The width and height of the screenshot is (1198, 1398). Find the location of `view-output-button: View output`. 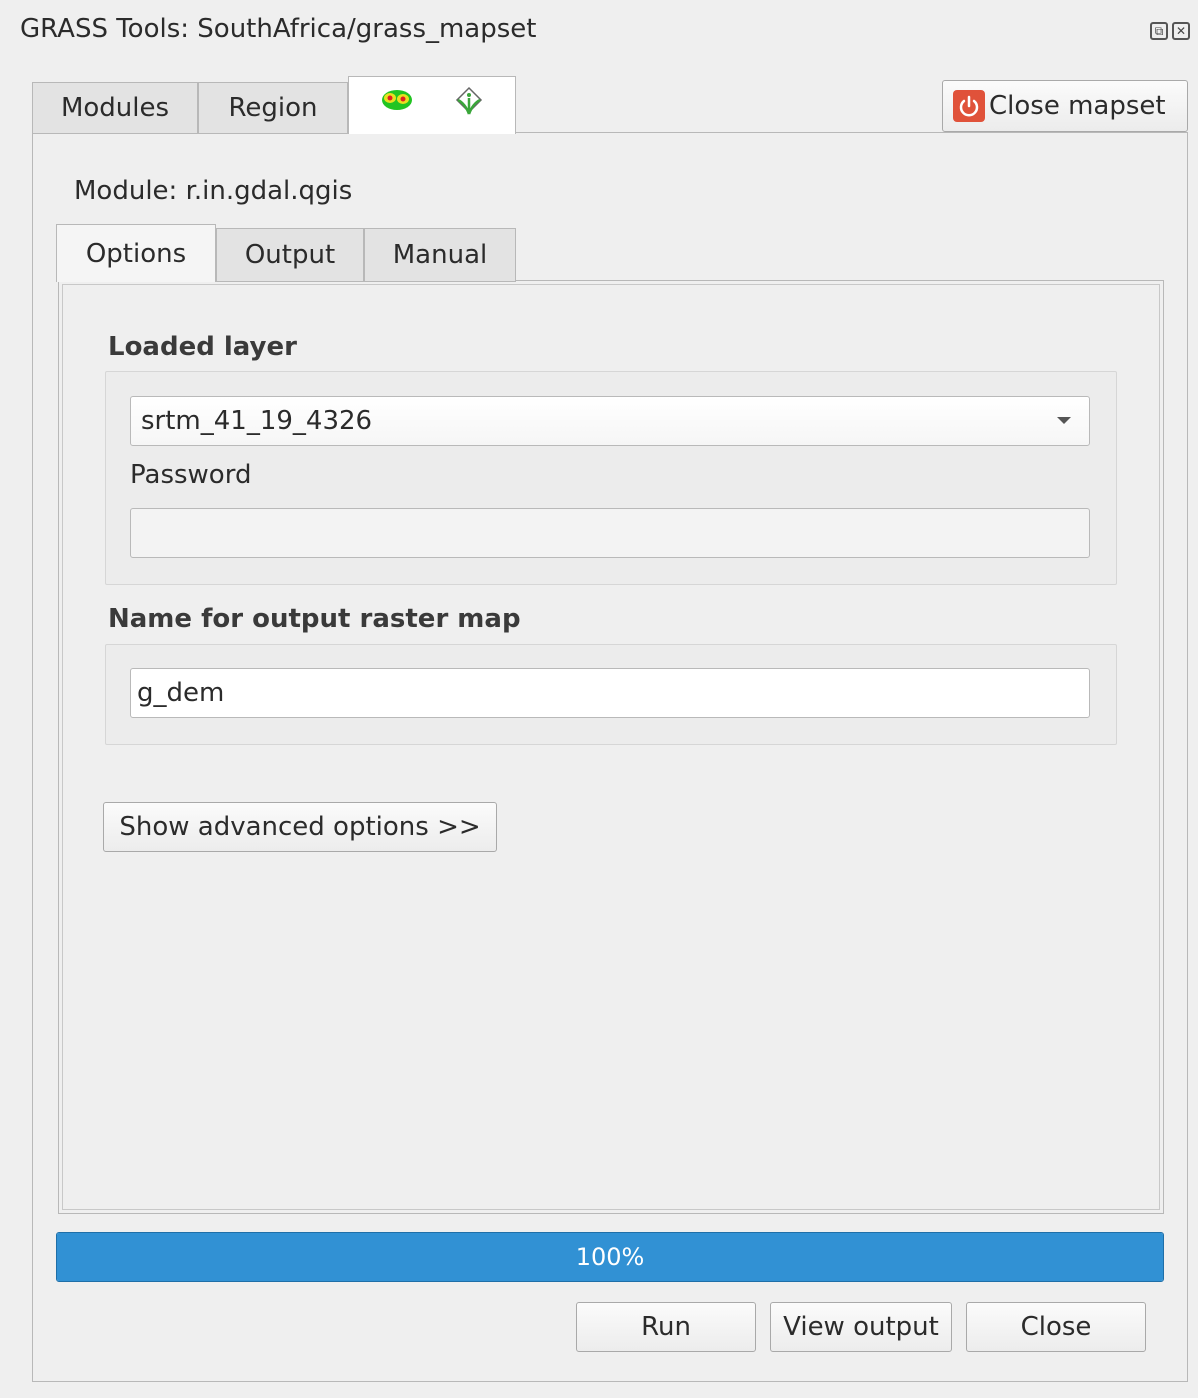

view-output-button: View output is located at coordinates (861, 1327).